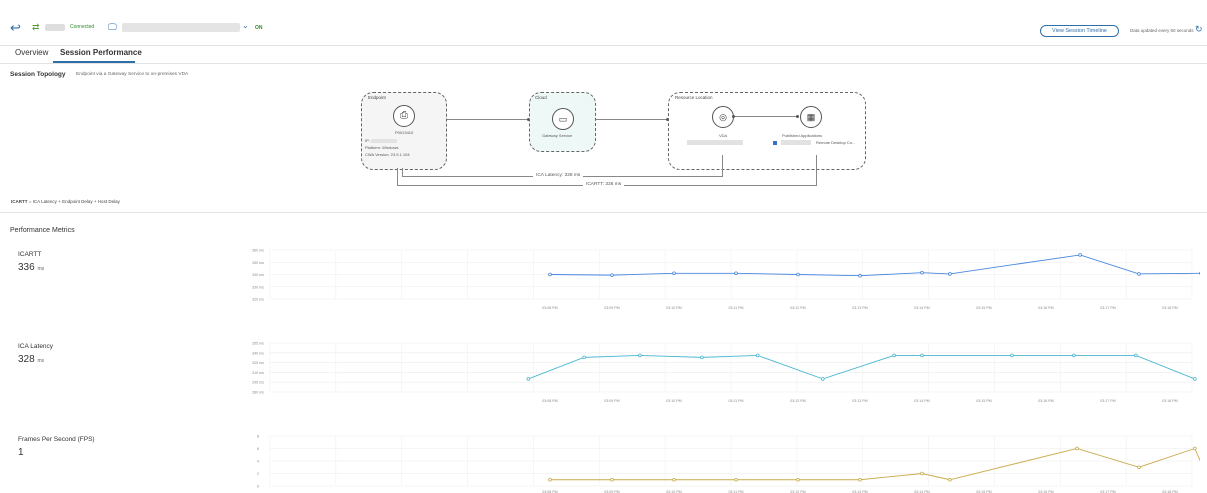 Image resolution: width=1207 pixels, height=493 pixels. I want to click on x-tick-label: 03:16 PM, so click(1045, 401).